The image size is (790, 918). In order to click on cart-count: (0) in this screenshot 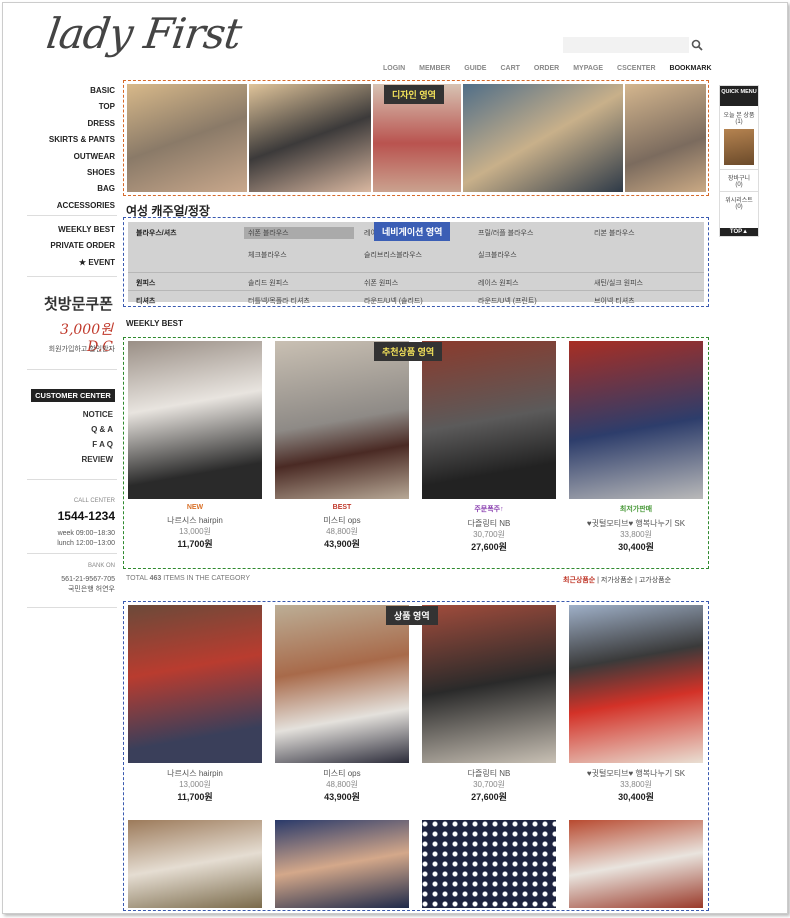, I will do `click(739, 185)`.